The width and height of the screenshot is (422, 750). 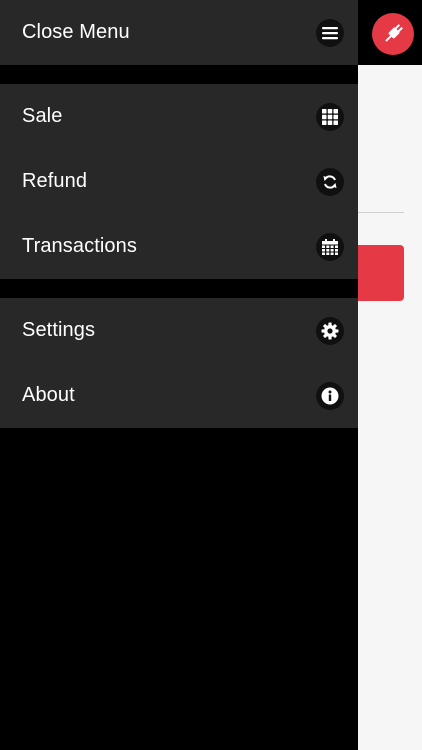 I want to click on menu-item-sale: Sale, so click(x=179, y=116).